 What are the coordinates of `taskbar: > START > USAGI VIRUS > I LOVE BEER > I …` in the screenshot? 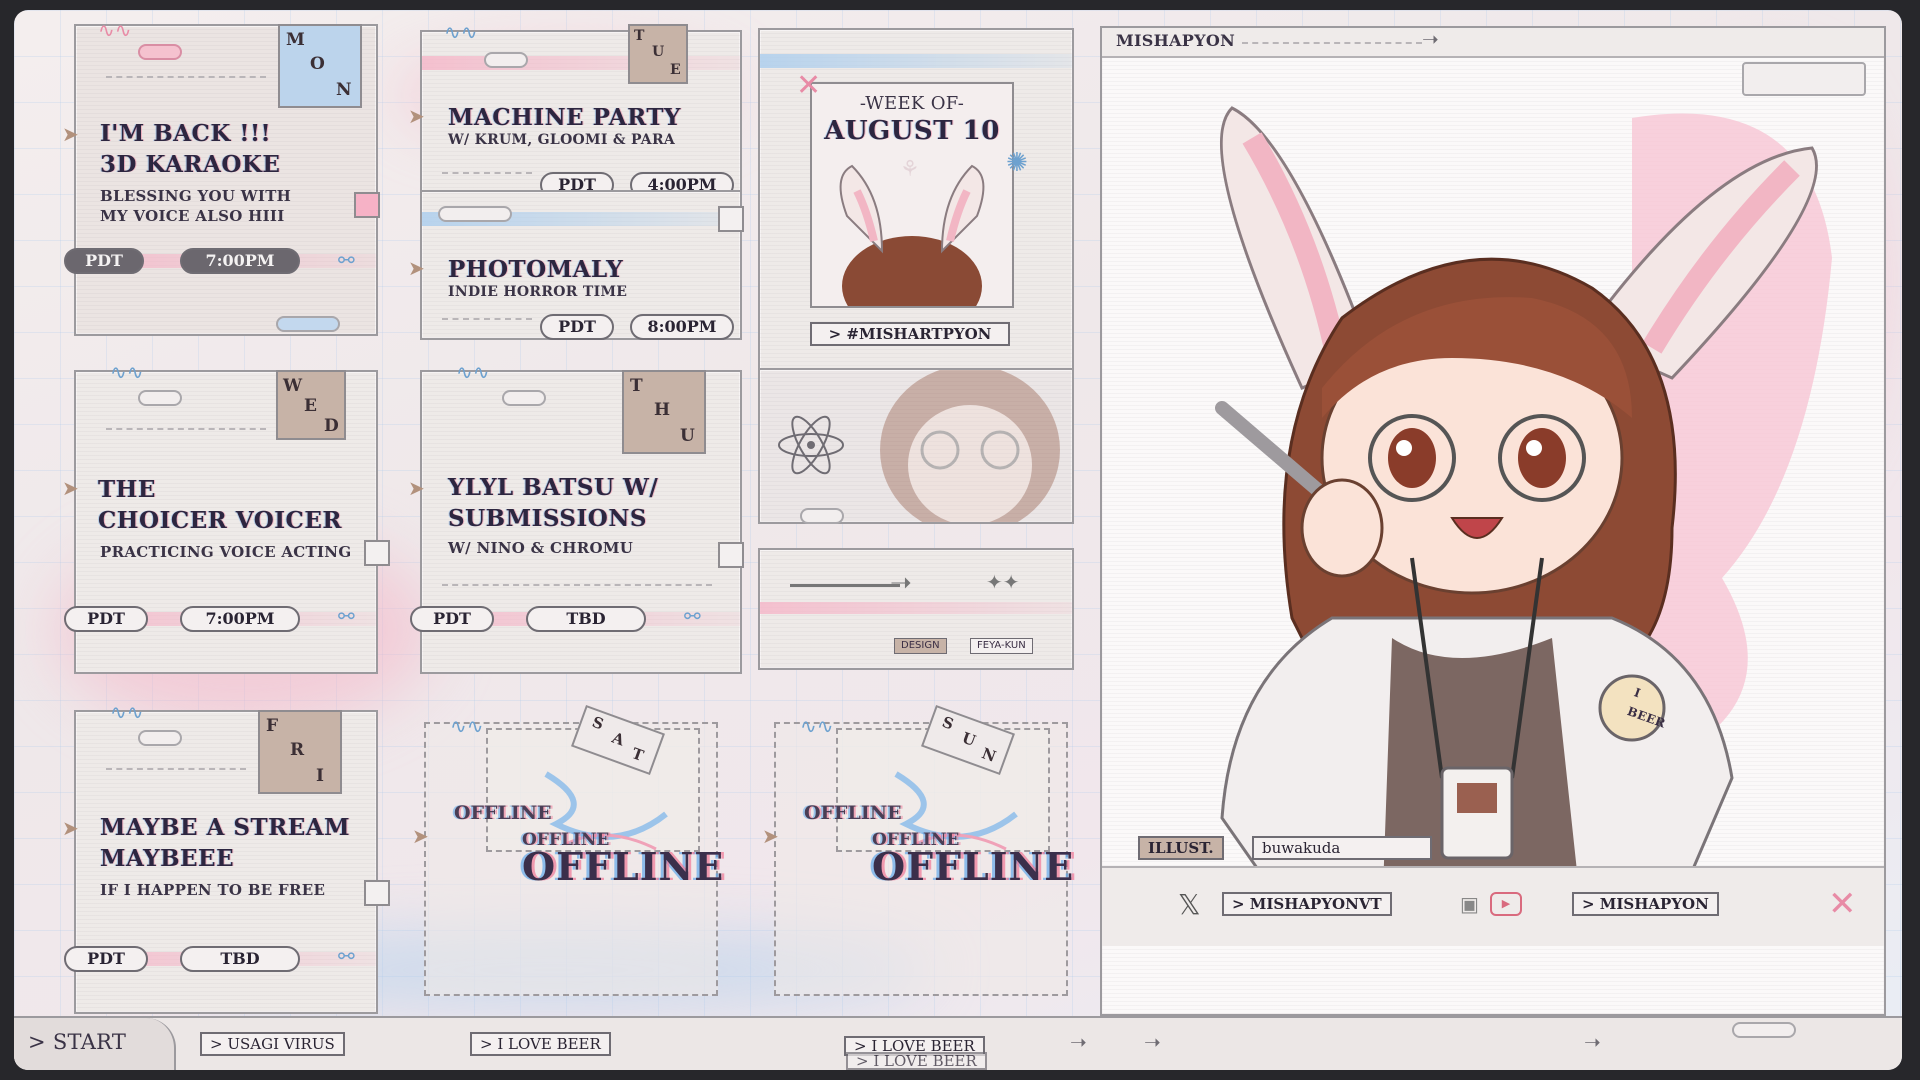 It's located at (958, 1043).